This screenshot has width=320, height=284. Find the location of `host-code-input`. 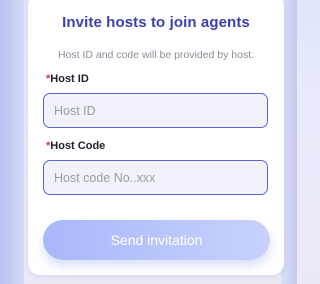

host-code-input is located at coordinates (155, 177).